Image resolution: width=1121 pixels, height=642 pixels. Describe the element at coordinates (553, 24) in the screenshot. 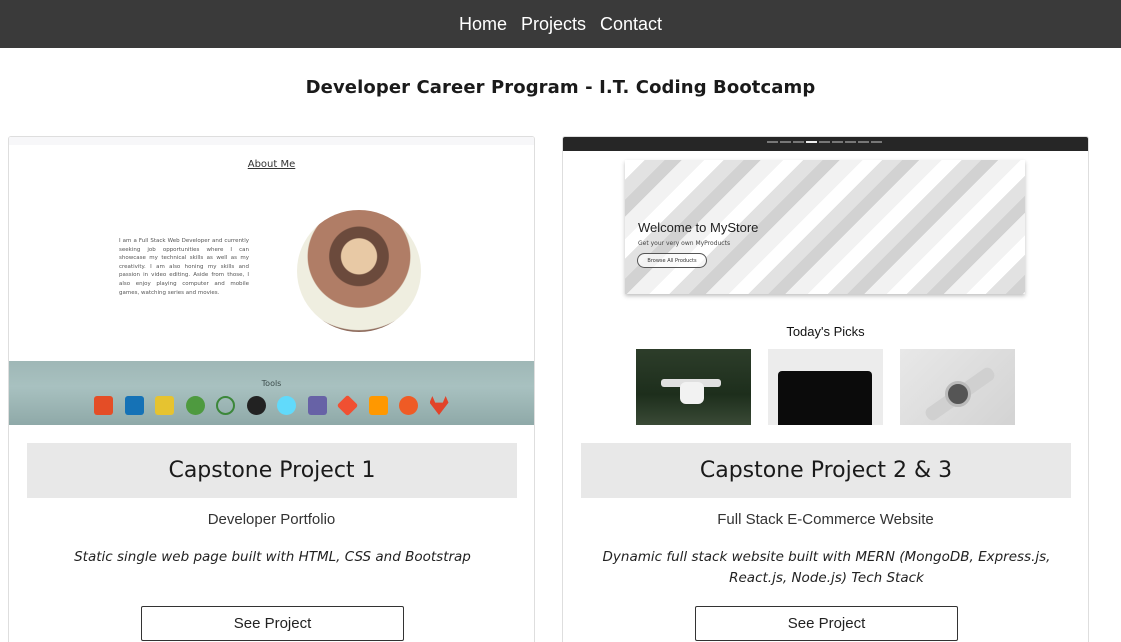

I see `nav-link-projects: Projects` at that location.